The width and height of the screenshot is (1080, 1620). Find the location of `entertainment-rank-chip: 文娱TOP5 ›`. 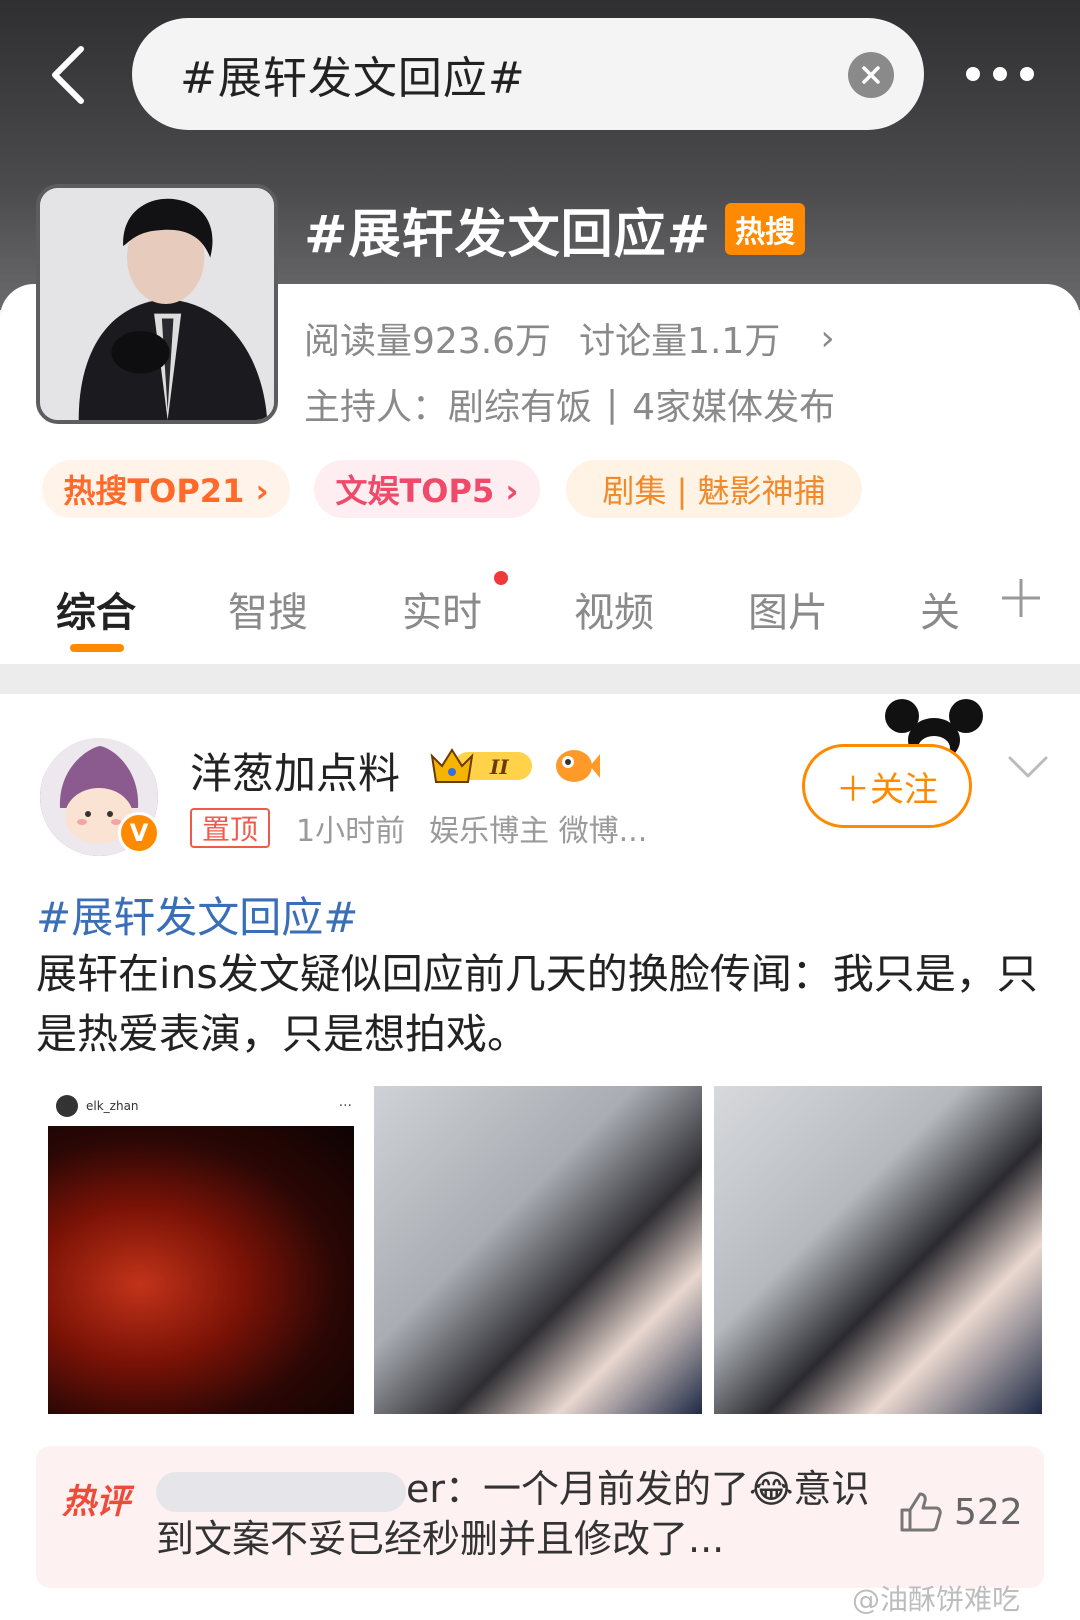

entertainment-rank-chip: 文娱TOP5 › is located at coordinates (427, 489).